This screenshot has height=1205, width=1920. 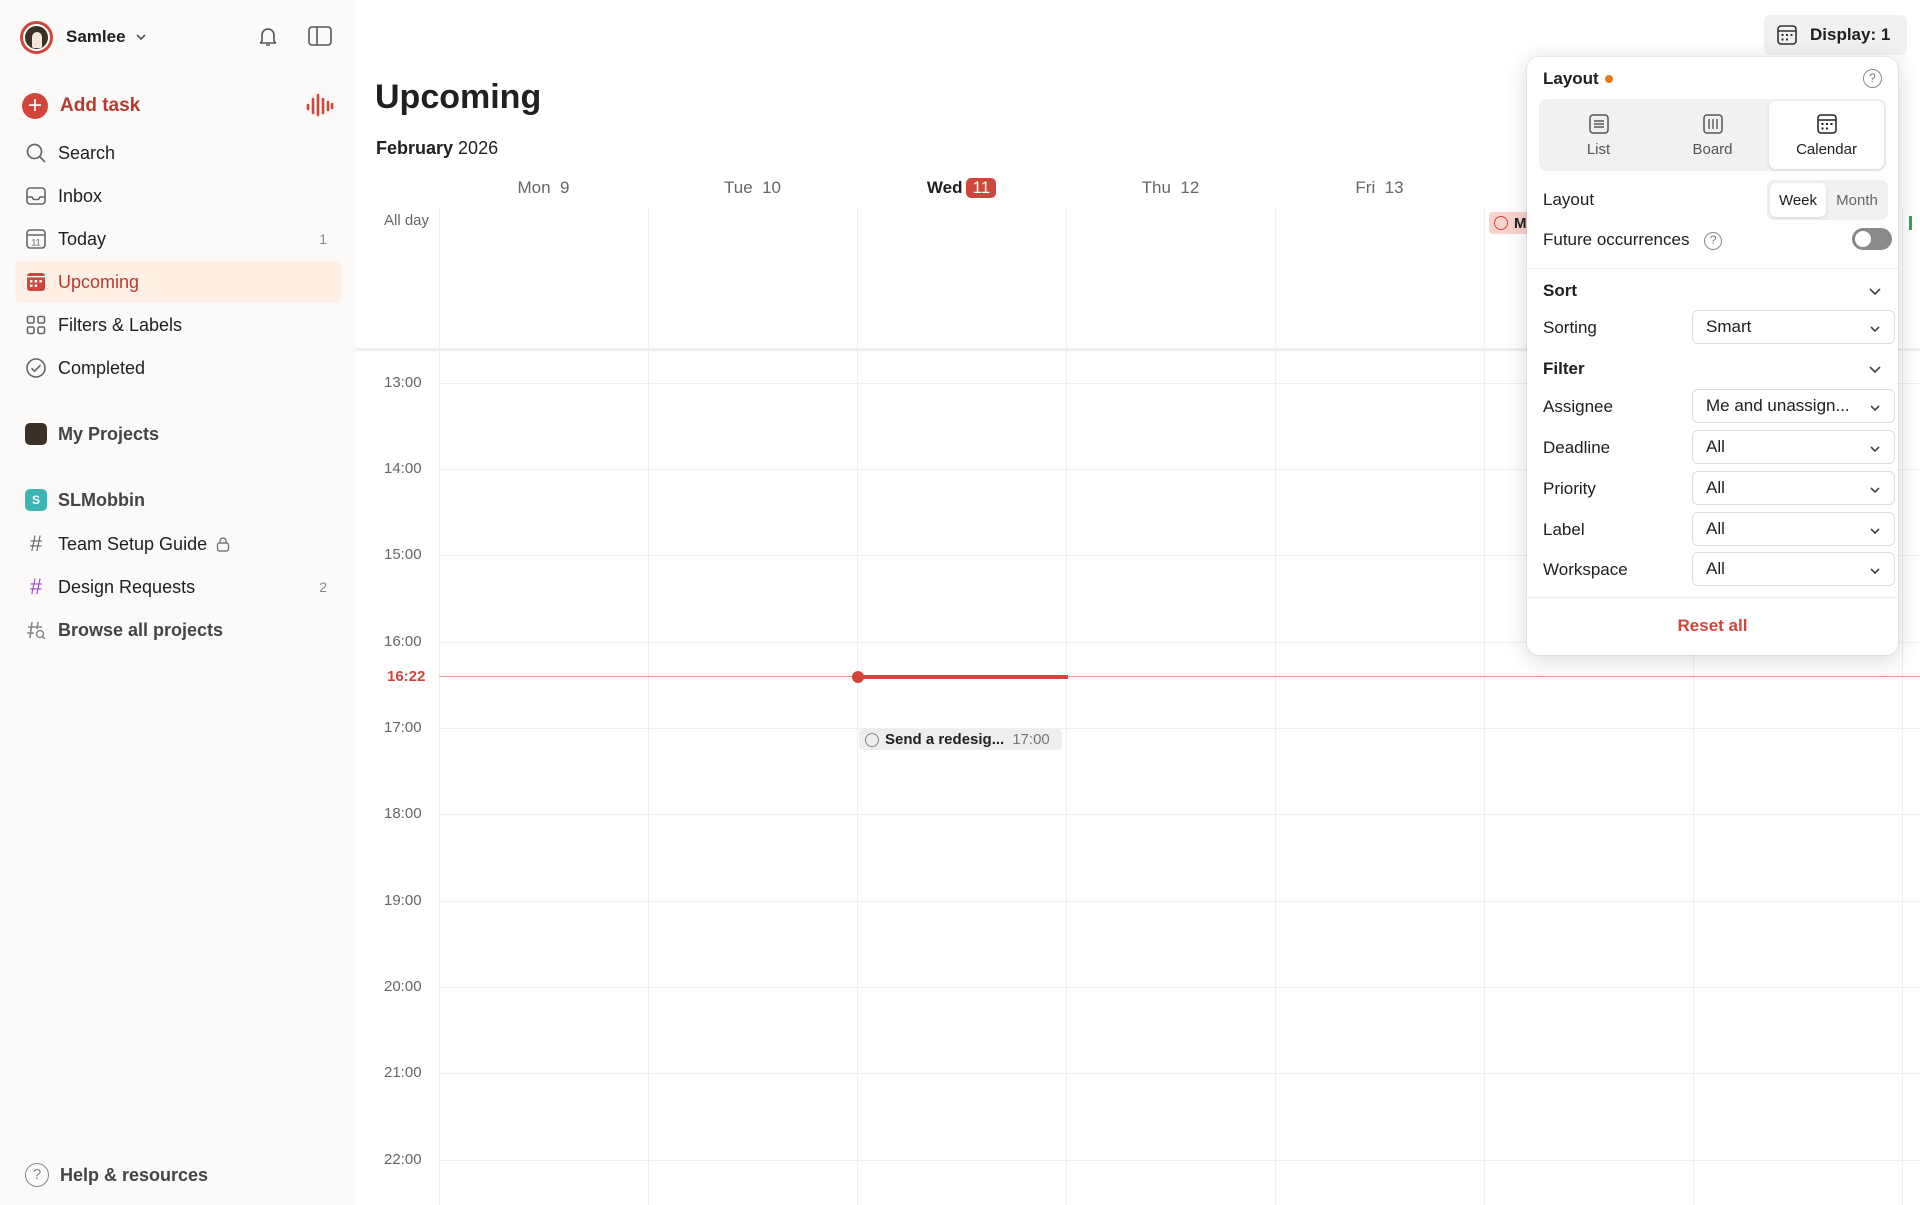 I want to click on browse-all-projects-link: Browse all projects, so click(x=178, y=630).